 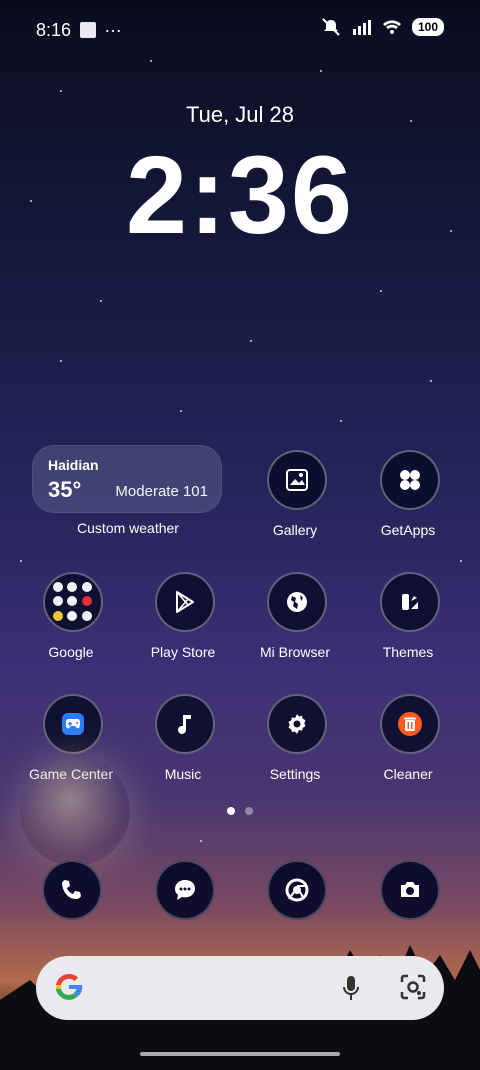 What do you see at coordinates (183, 744) in the screenshot?
I see `app-music: Music` at bounding box center [183, 744].